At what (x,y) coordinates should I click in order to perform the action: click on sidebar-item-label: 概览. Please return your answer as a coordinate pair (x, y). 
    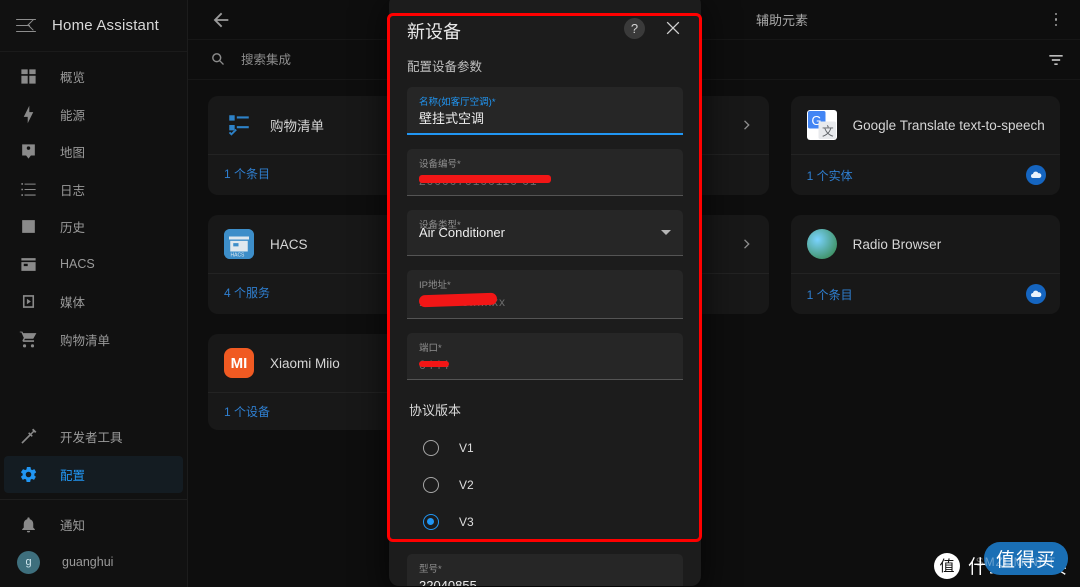
    Looking at the image, I should click on (73, 78).